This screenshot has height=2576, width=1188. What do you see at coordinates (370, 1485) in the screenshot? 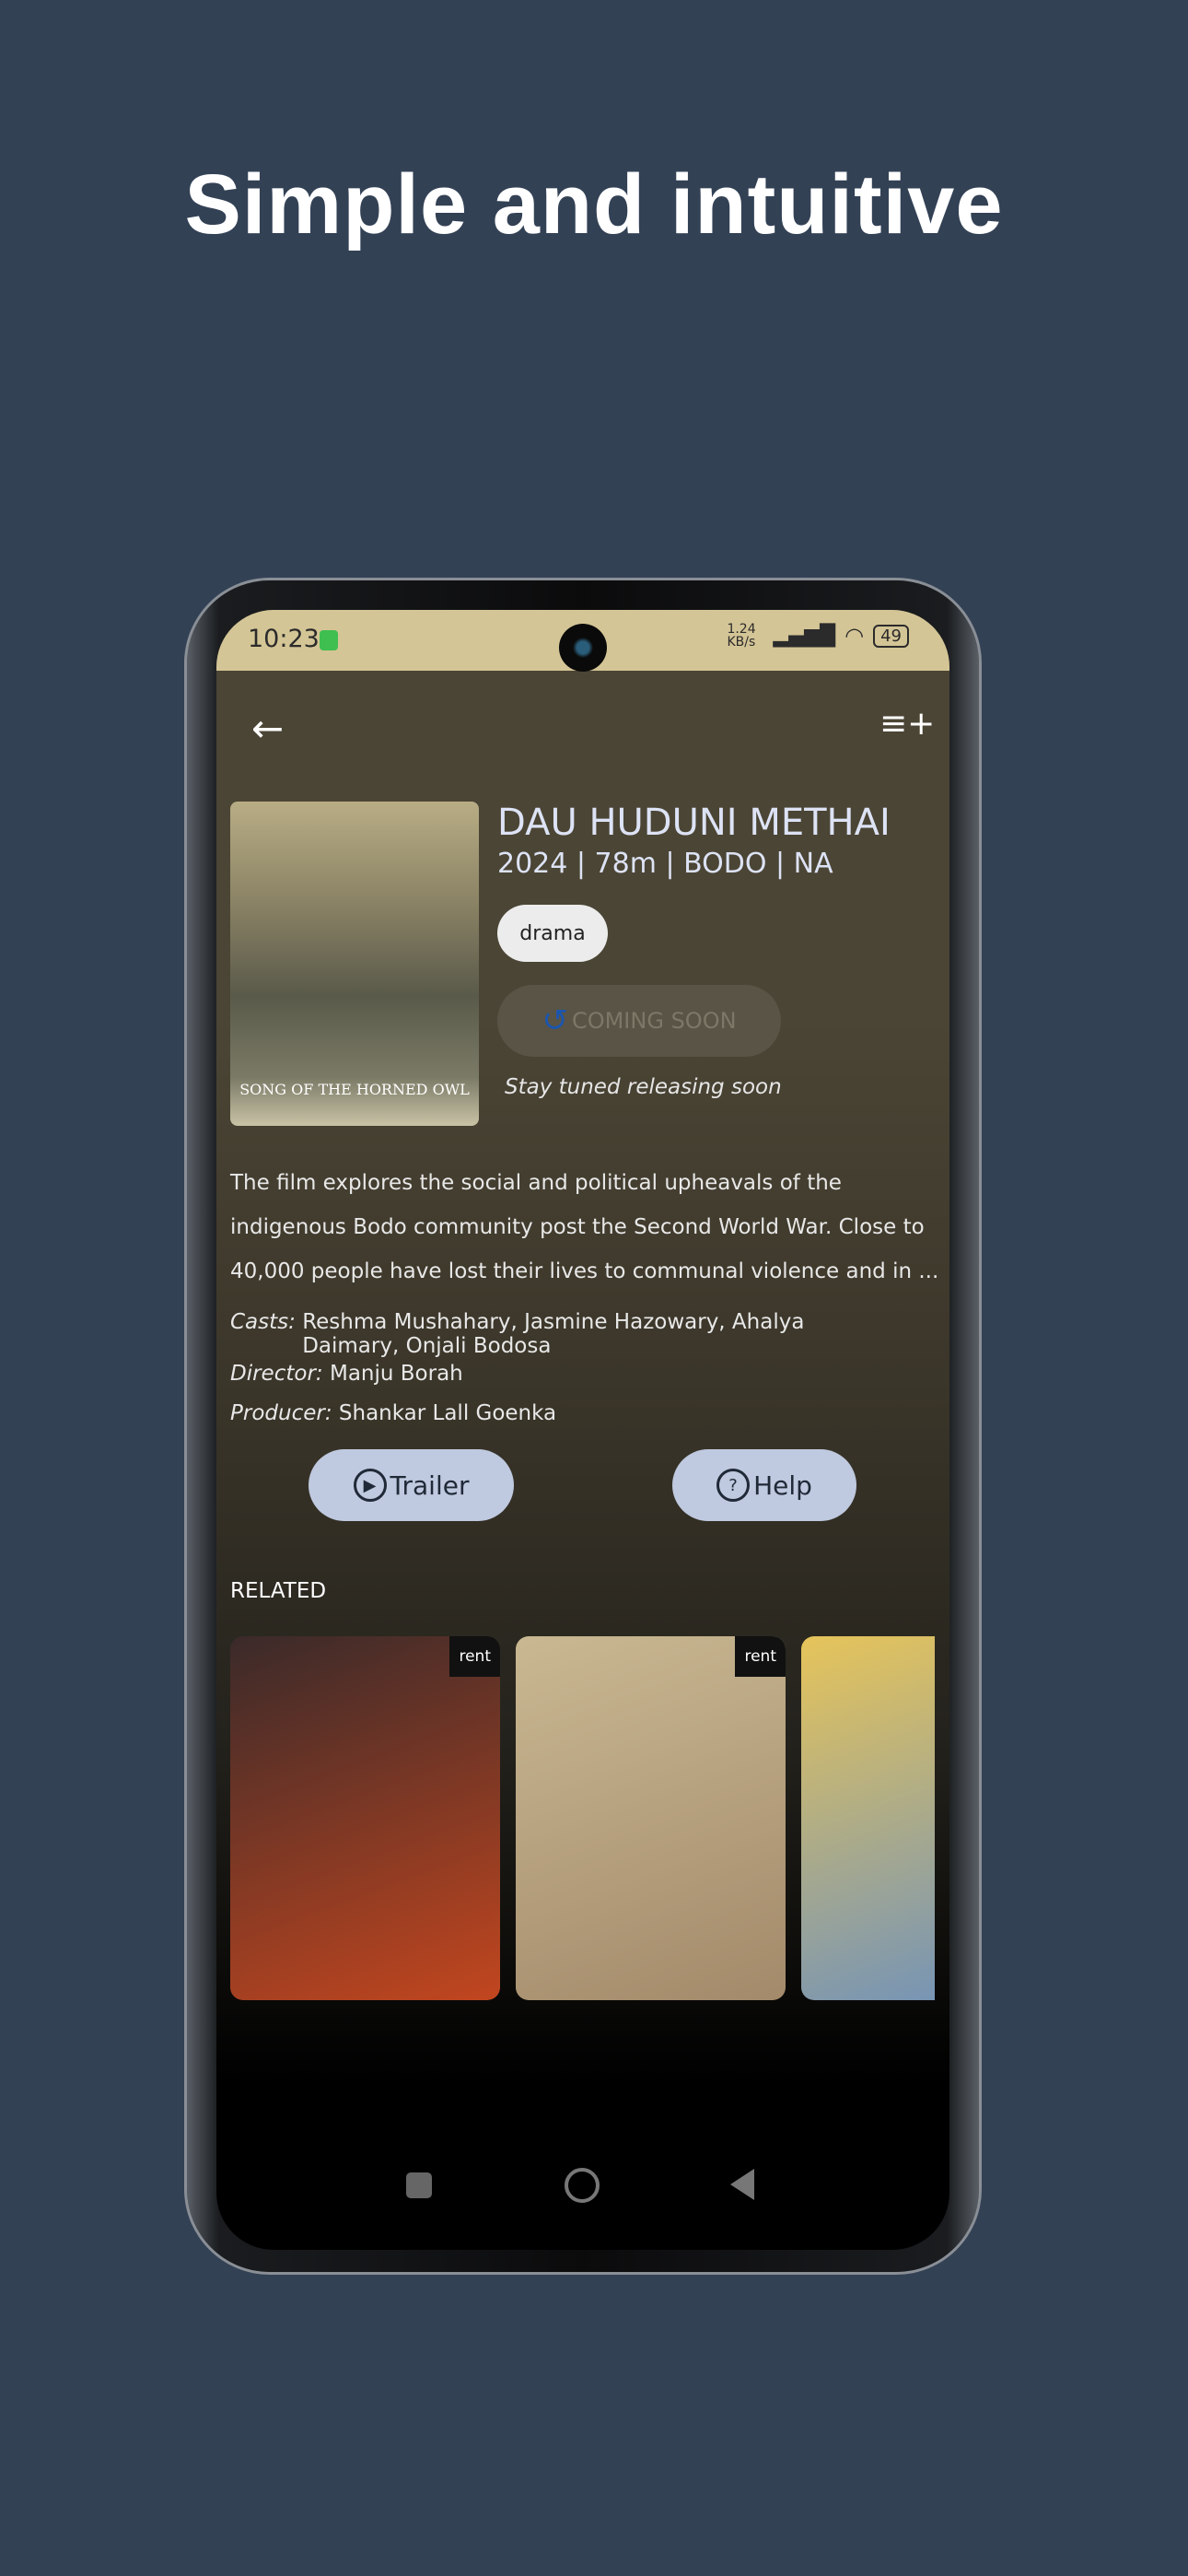
I see `play-circle-icon: ▶` at bounding box center [370, 1485].